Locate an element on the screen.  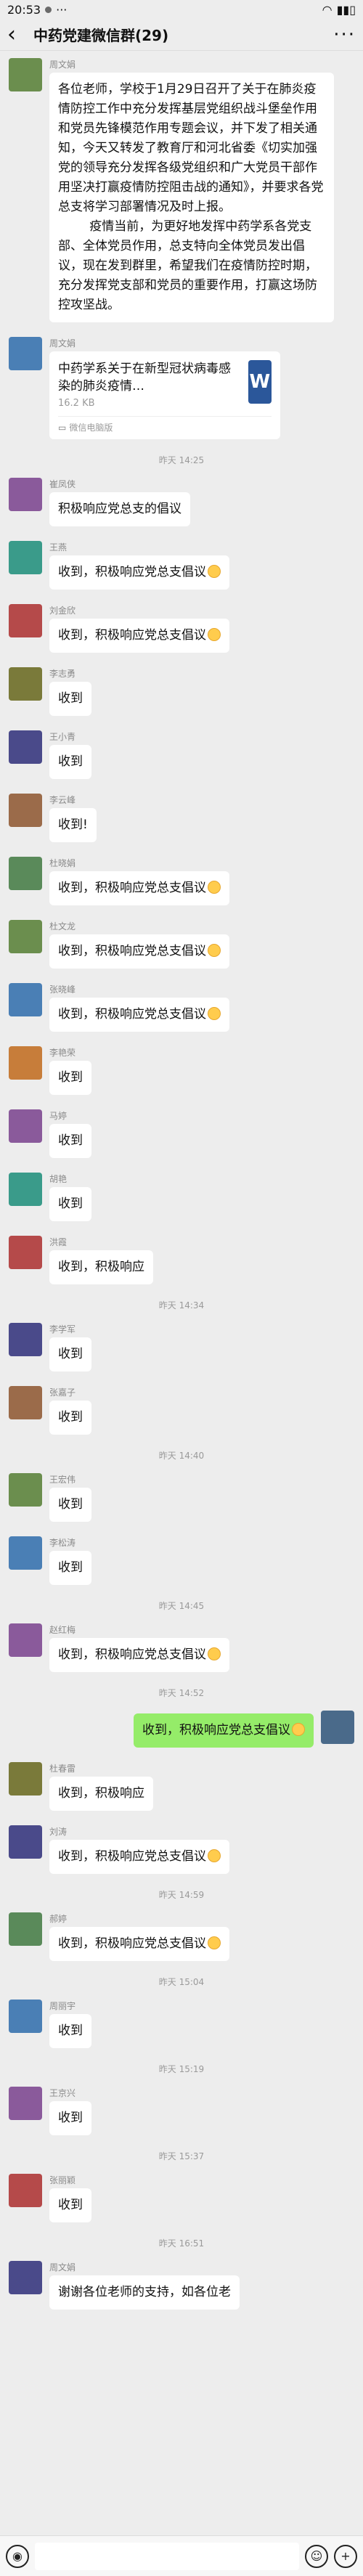
sender-name: 王京兴 is located at coordinates (62, 2093).